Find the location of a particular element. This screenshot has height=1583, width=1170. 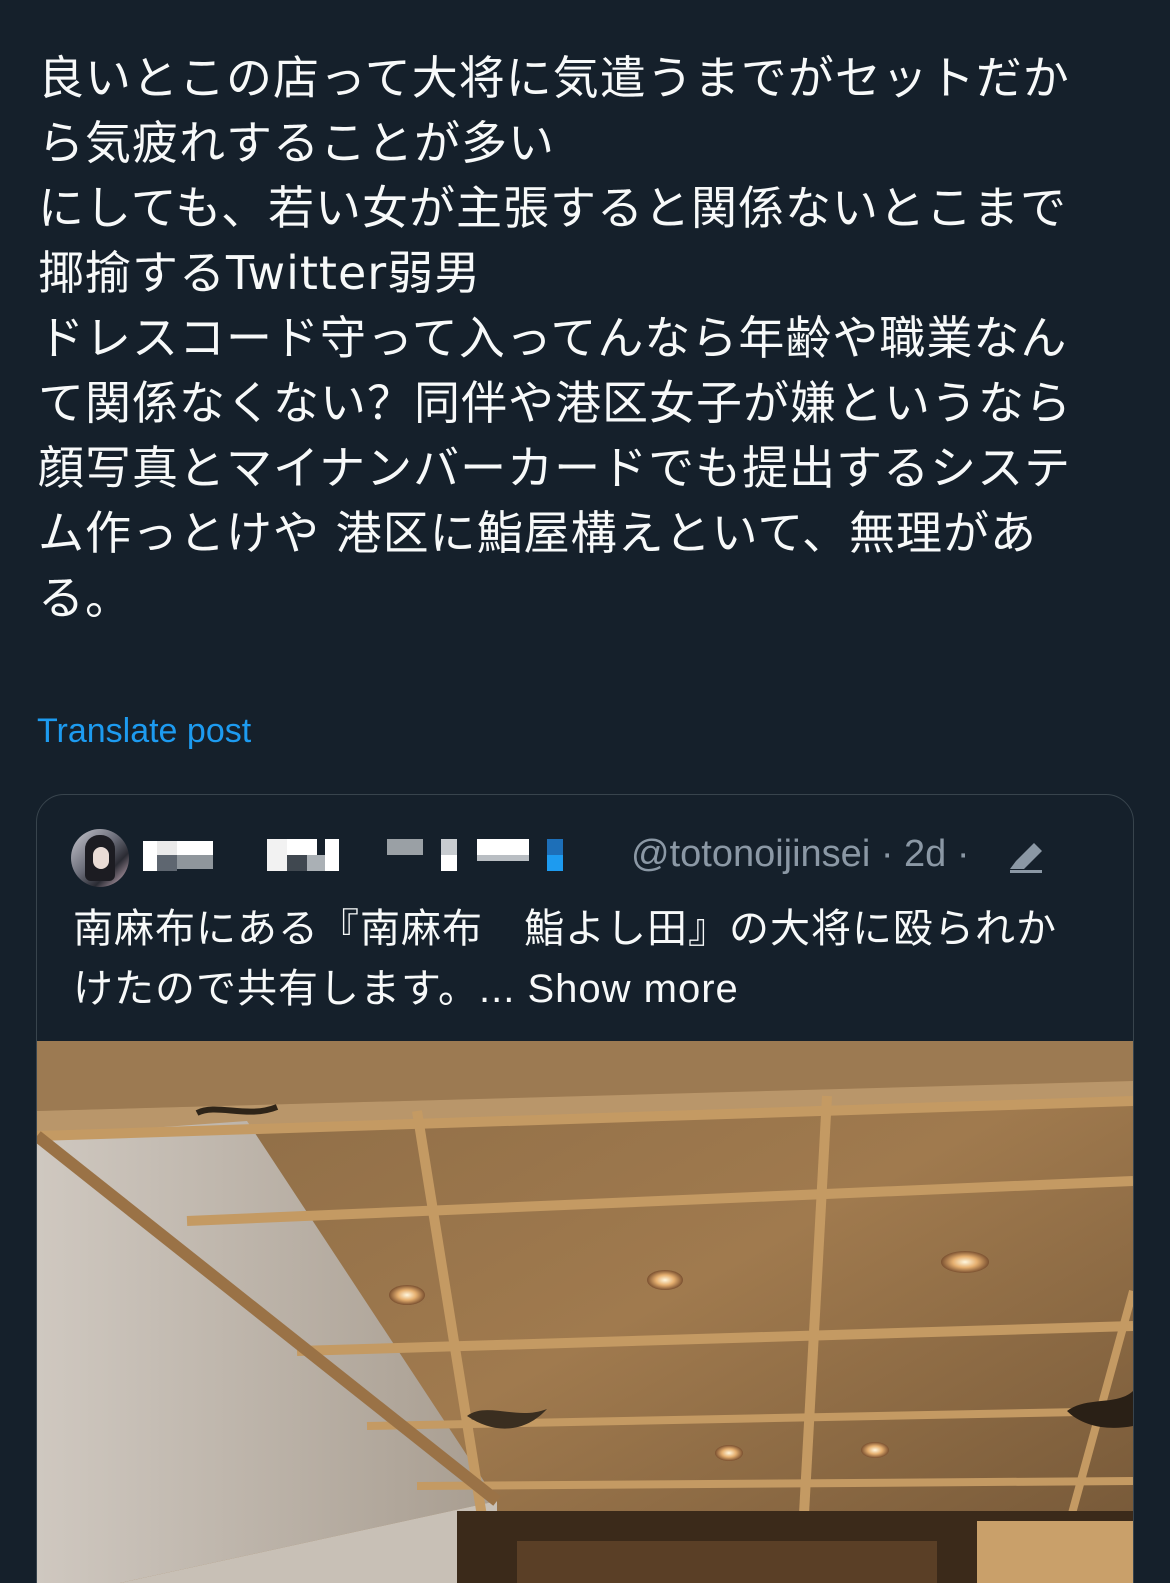

post-text-line: 良いとこの店って大将に気遣うまでがセットだか is located at coordinates (554, 78).